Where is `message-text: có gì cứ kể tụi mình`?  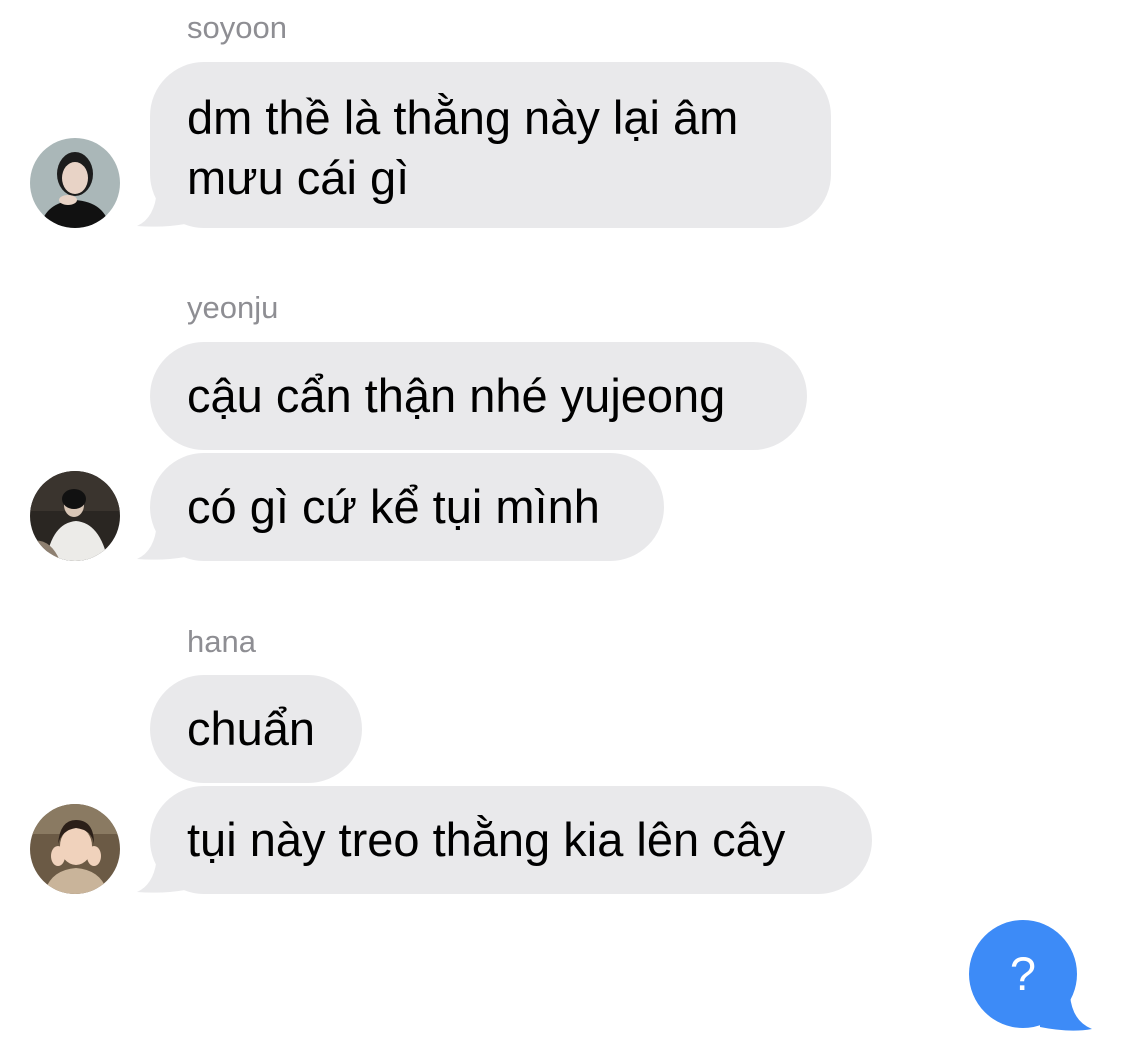 message-text: có gì cứ kể tụi mình is located at coordinates (393, 506).